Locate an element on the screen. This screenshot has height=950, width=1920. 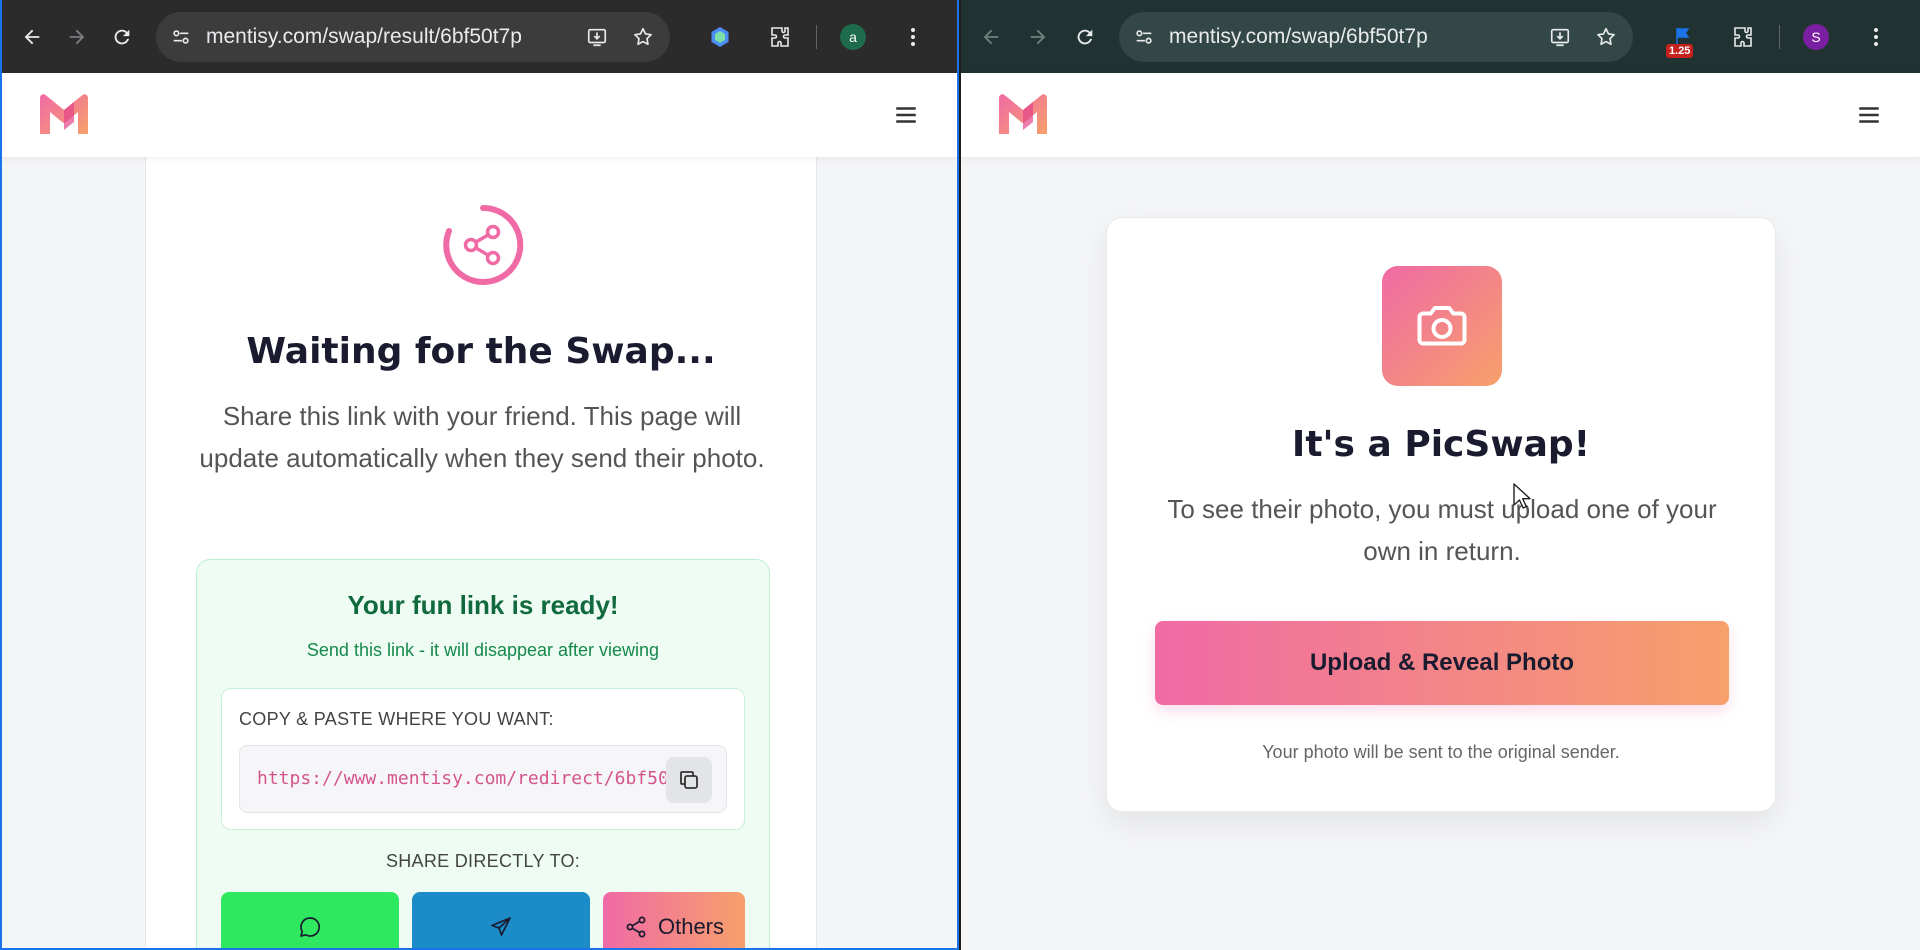
share-others-button: Others is located at coordinates (674, 920).